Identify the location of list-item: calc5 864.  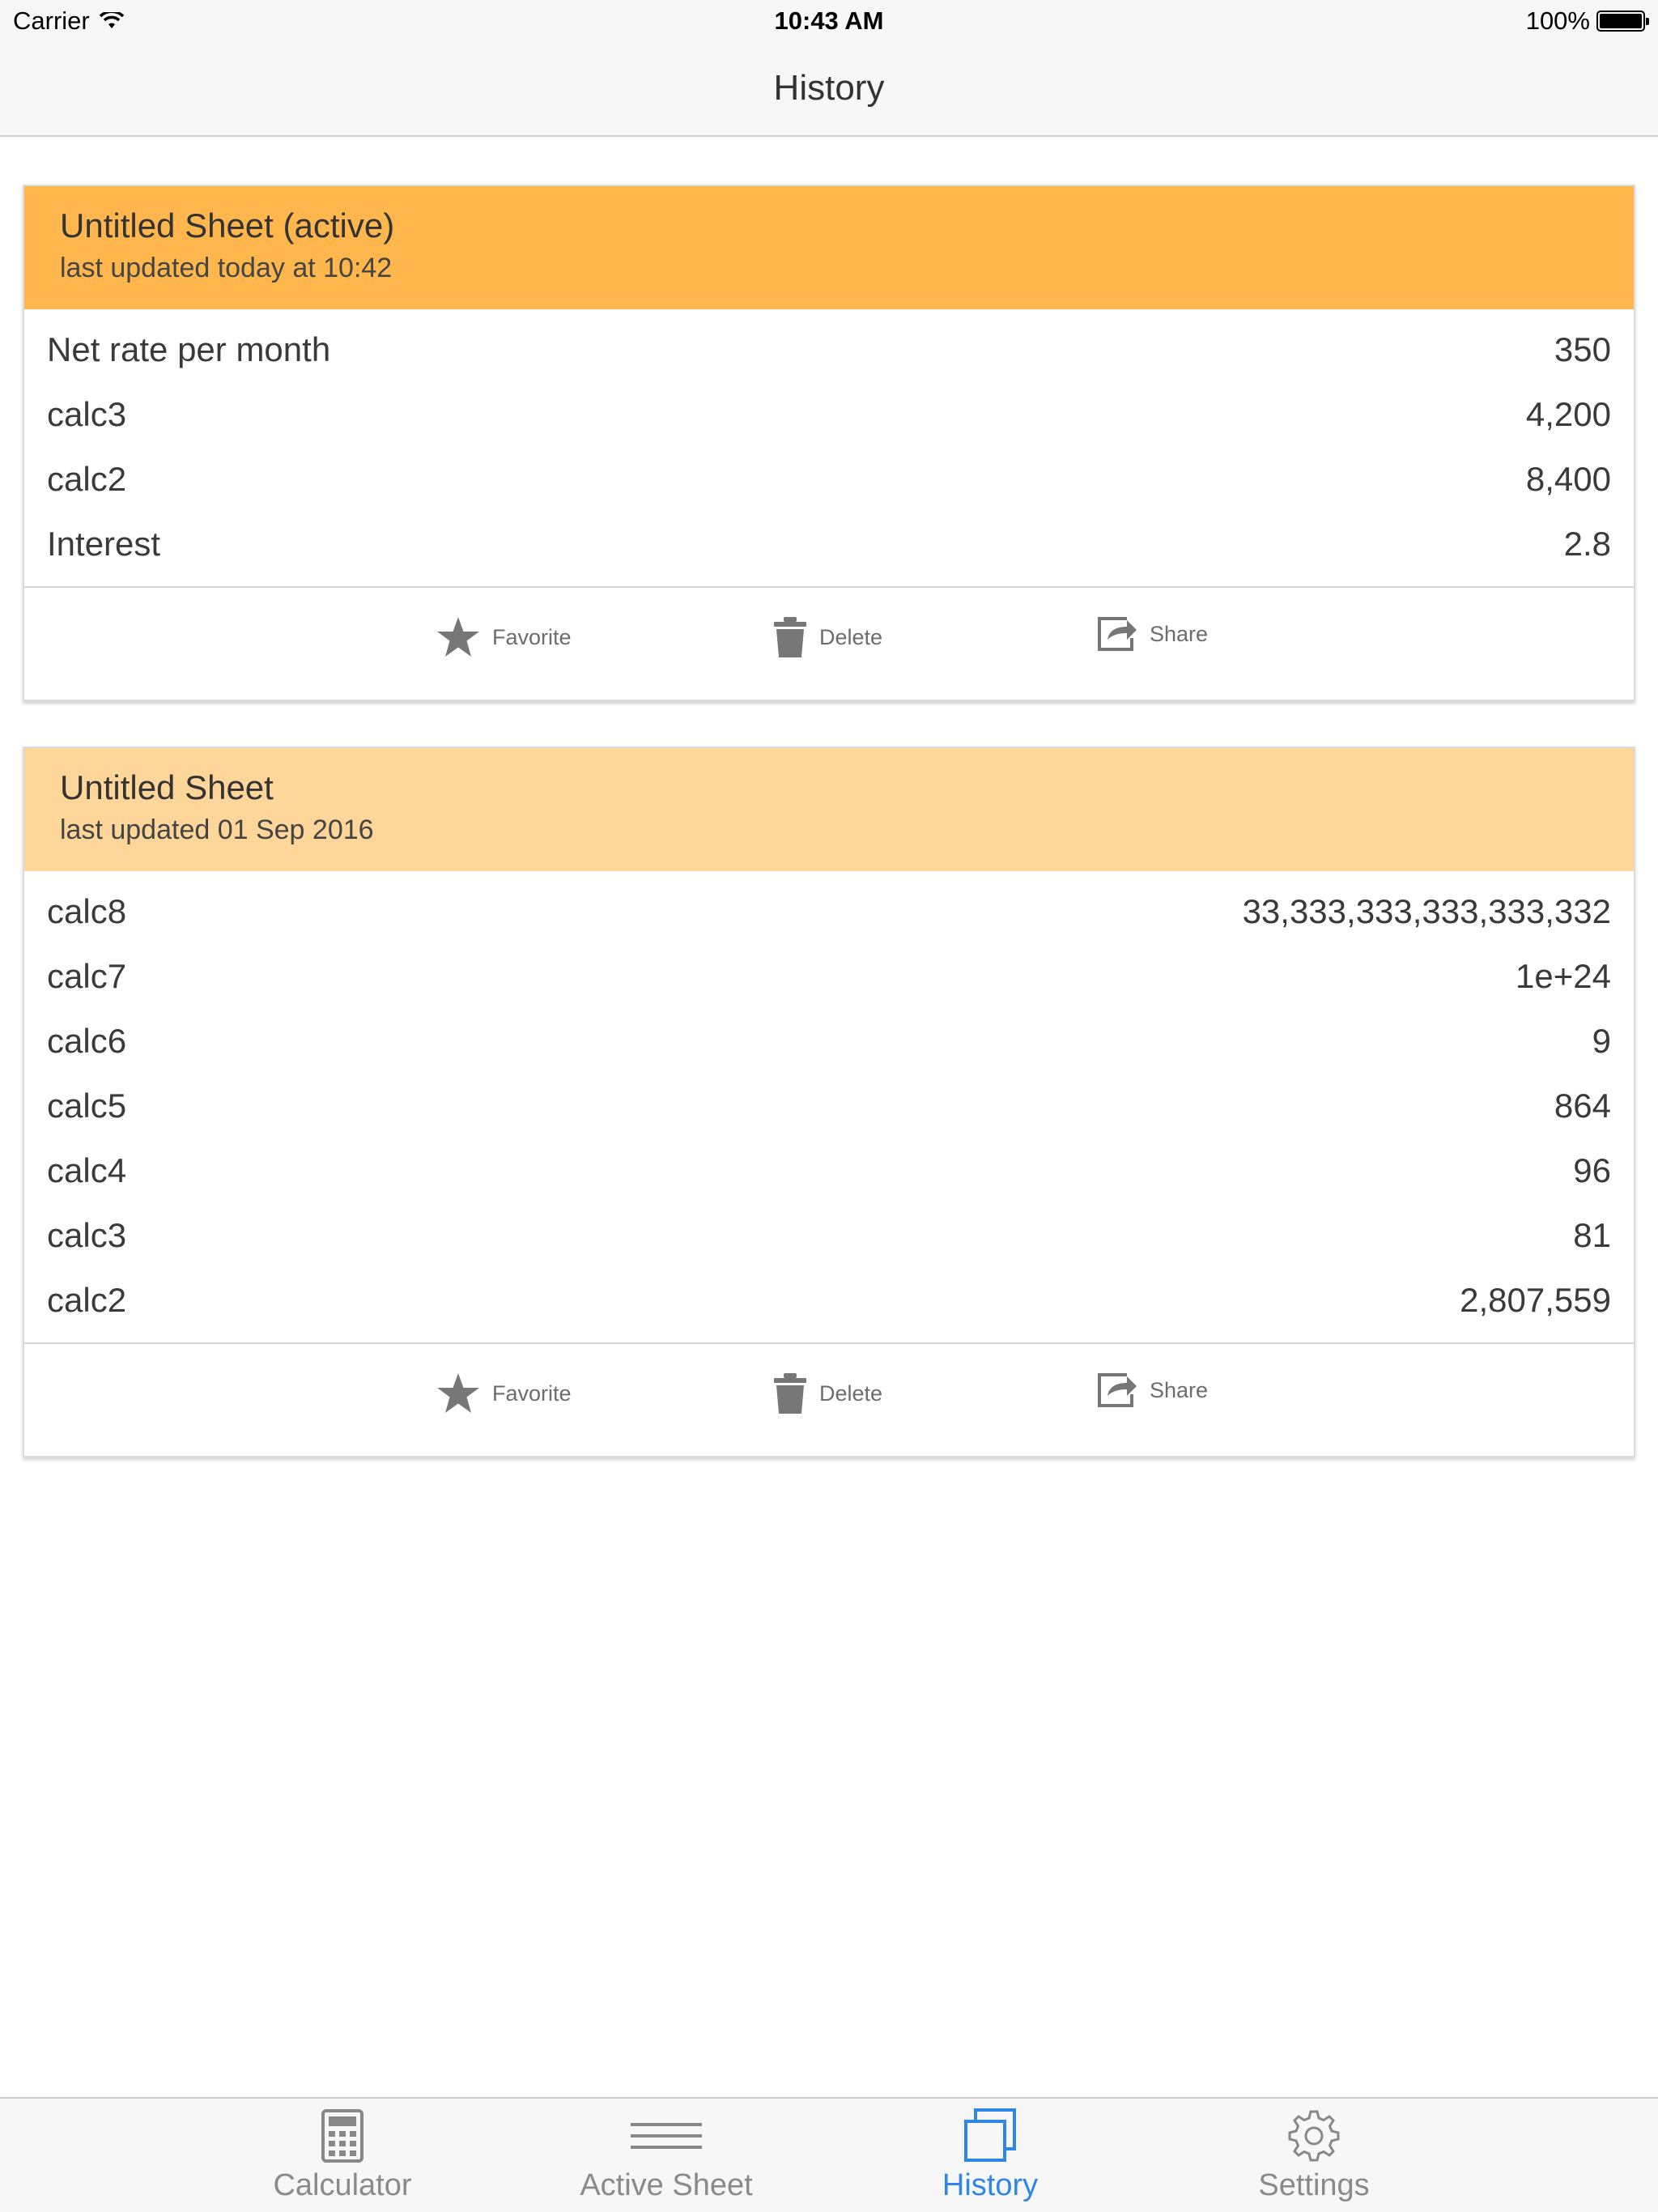
(829, 1106).